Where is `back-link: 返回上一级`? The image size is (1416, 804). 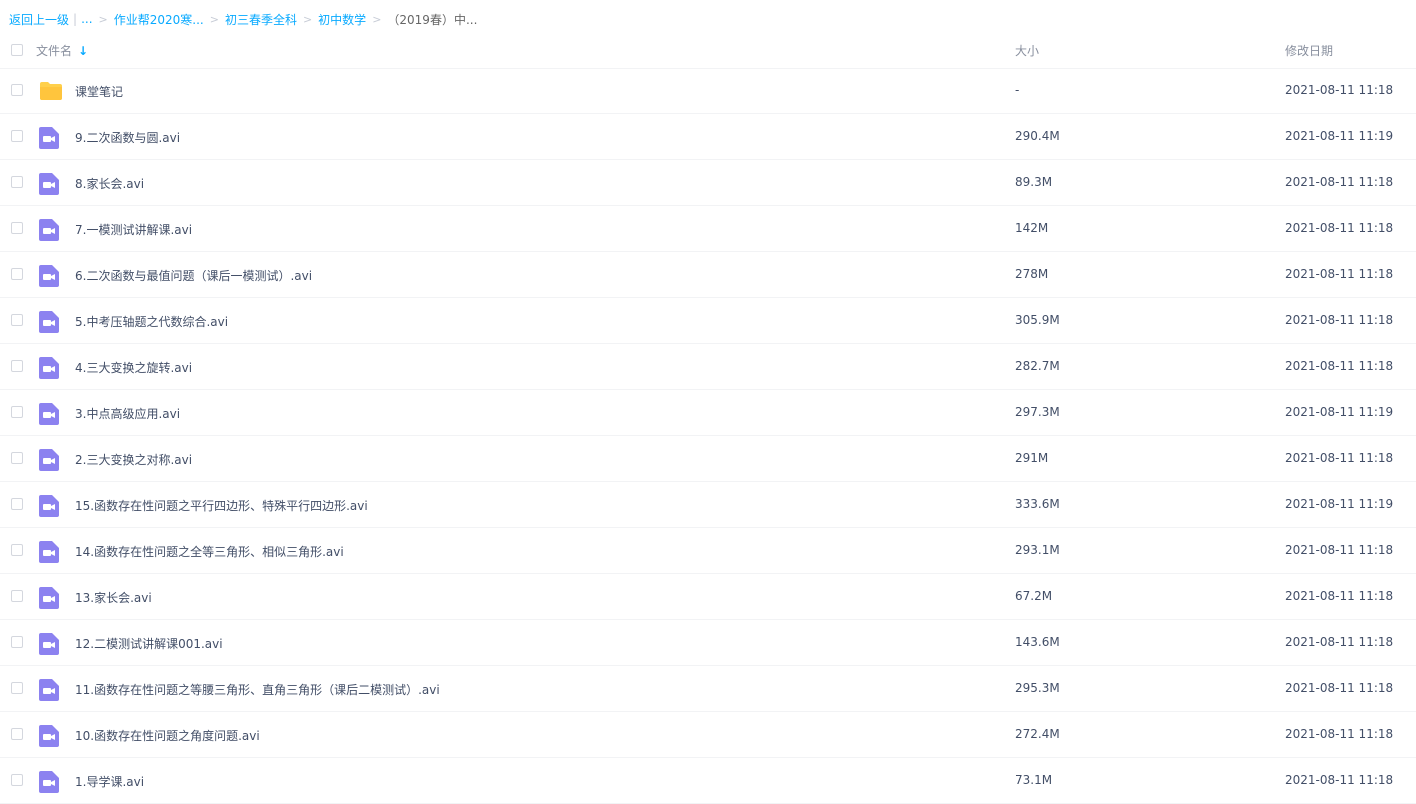 back-link: 返回上一级 is located at coordinates (39, 19).